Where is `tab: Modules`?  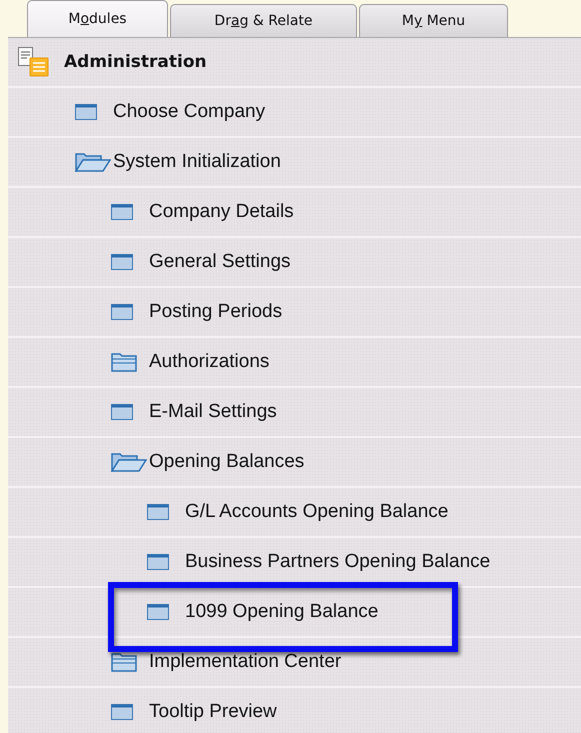 tab: Modules is located at coordinates (97, 18).